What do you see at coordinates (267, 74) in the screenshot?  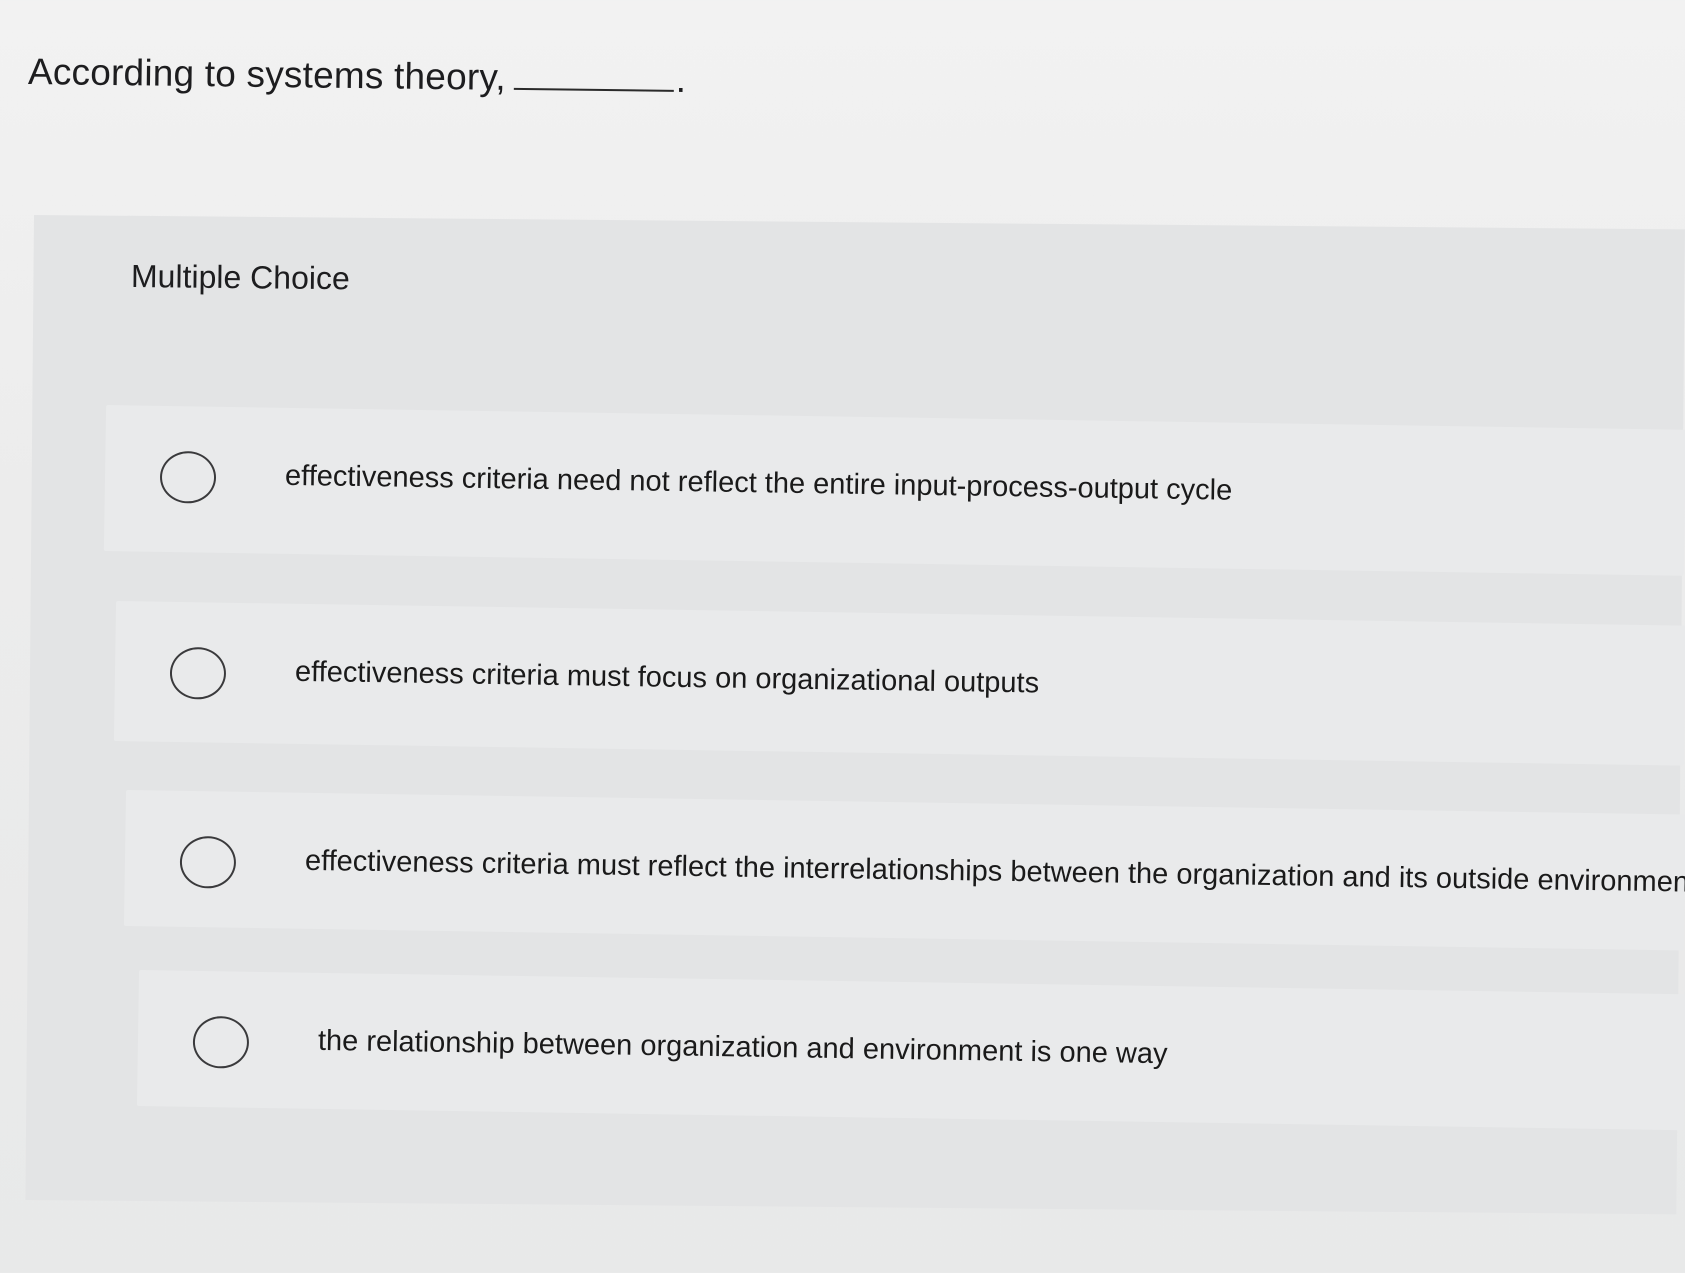 I see `question-text: According to systems theory,` at bounding box center [267, 74].